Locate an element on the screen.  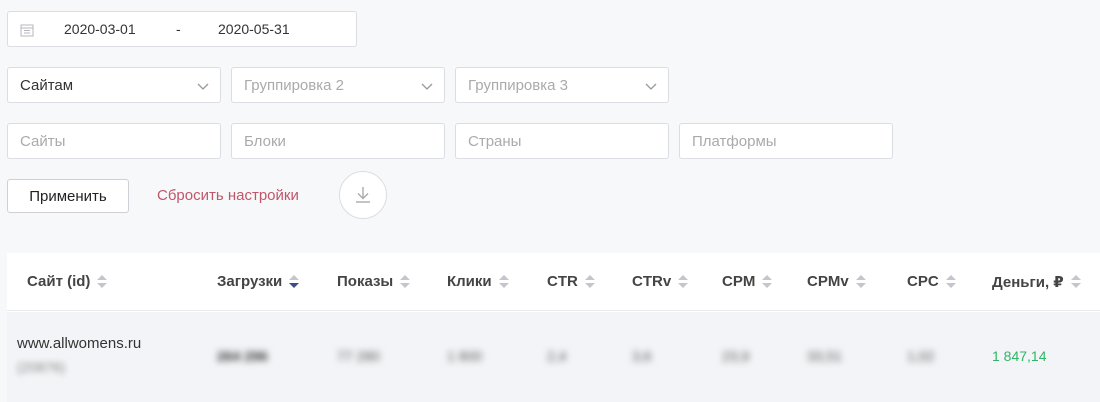
column-header-ctrv: CTRv is located at coordinates (660, 281).